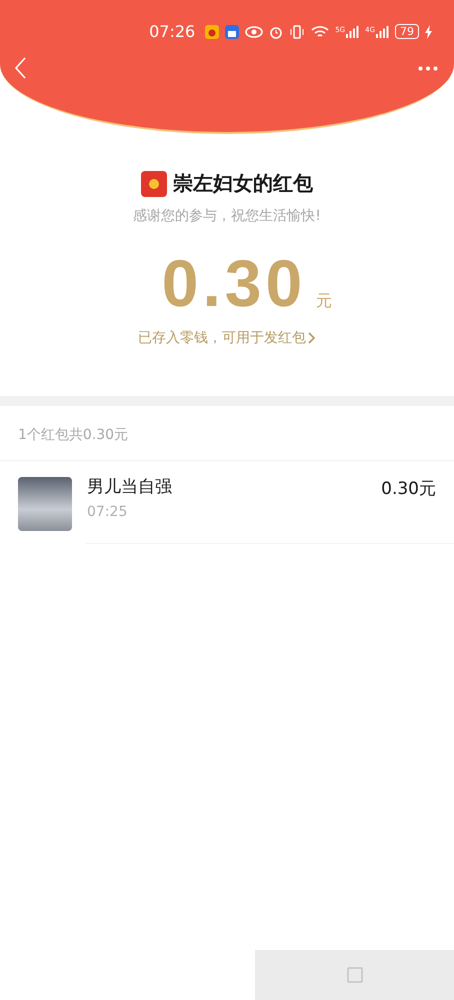 Image resolution: width=454 pixels, height=1000 pixels. What do you see at coordinates (227, 338) in the screenshot?
I see `wallet-link: 已存入零钱，可用于发红包` at bounding box center [227, 338].